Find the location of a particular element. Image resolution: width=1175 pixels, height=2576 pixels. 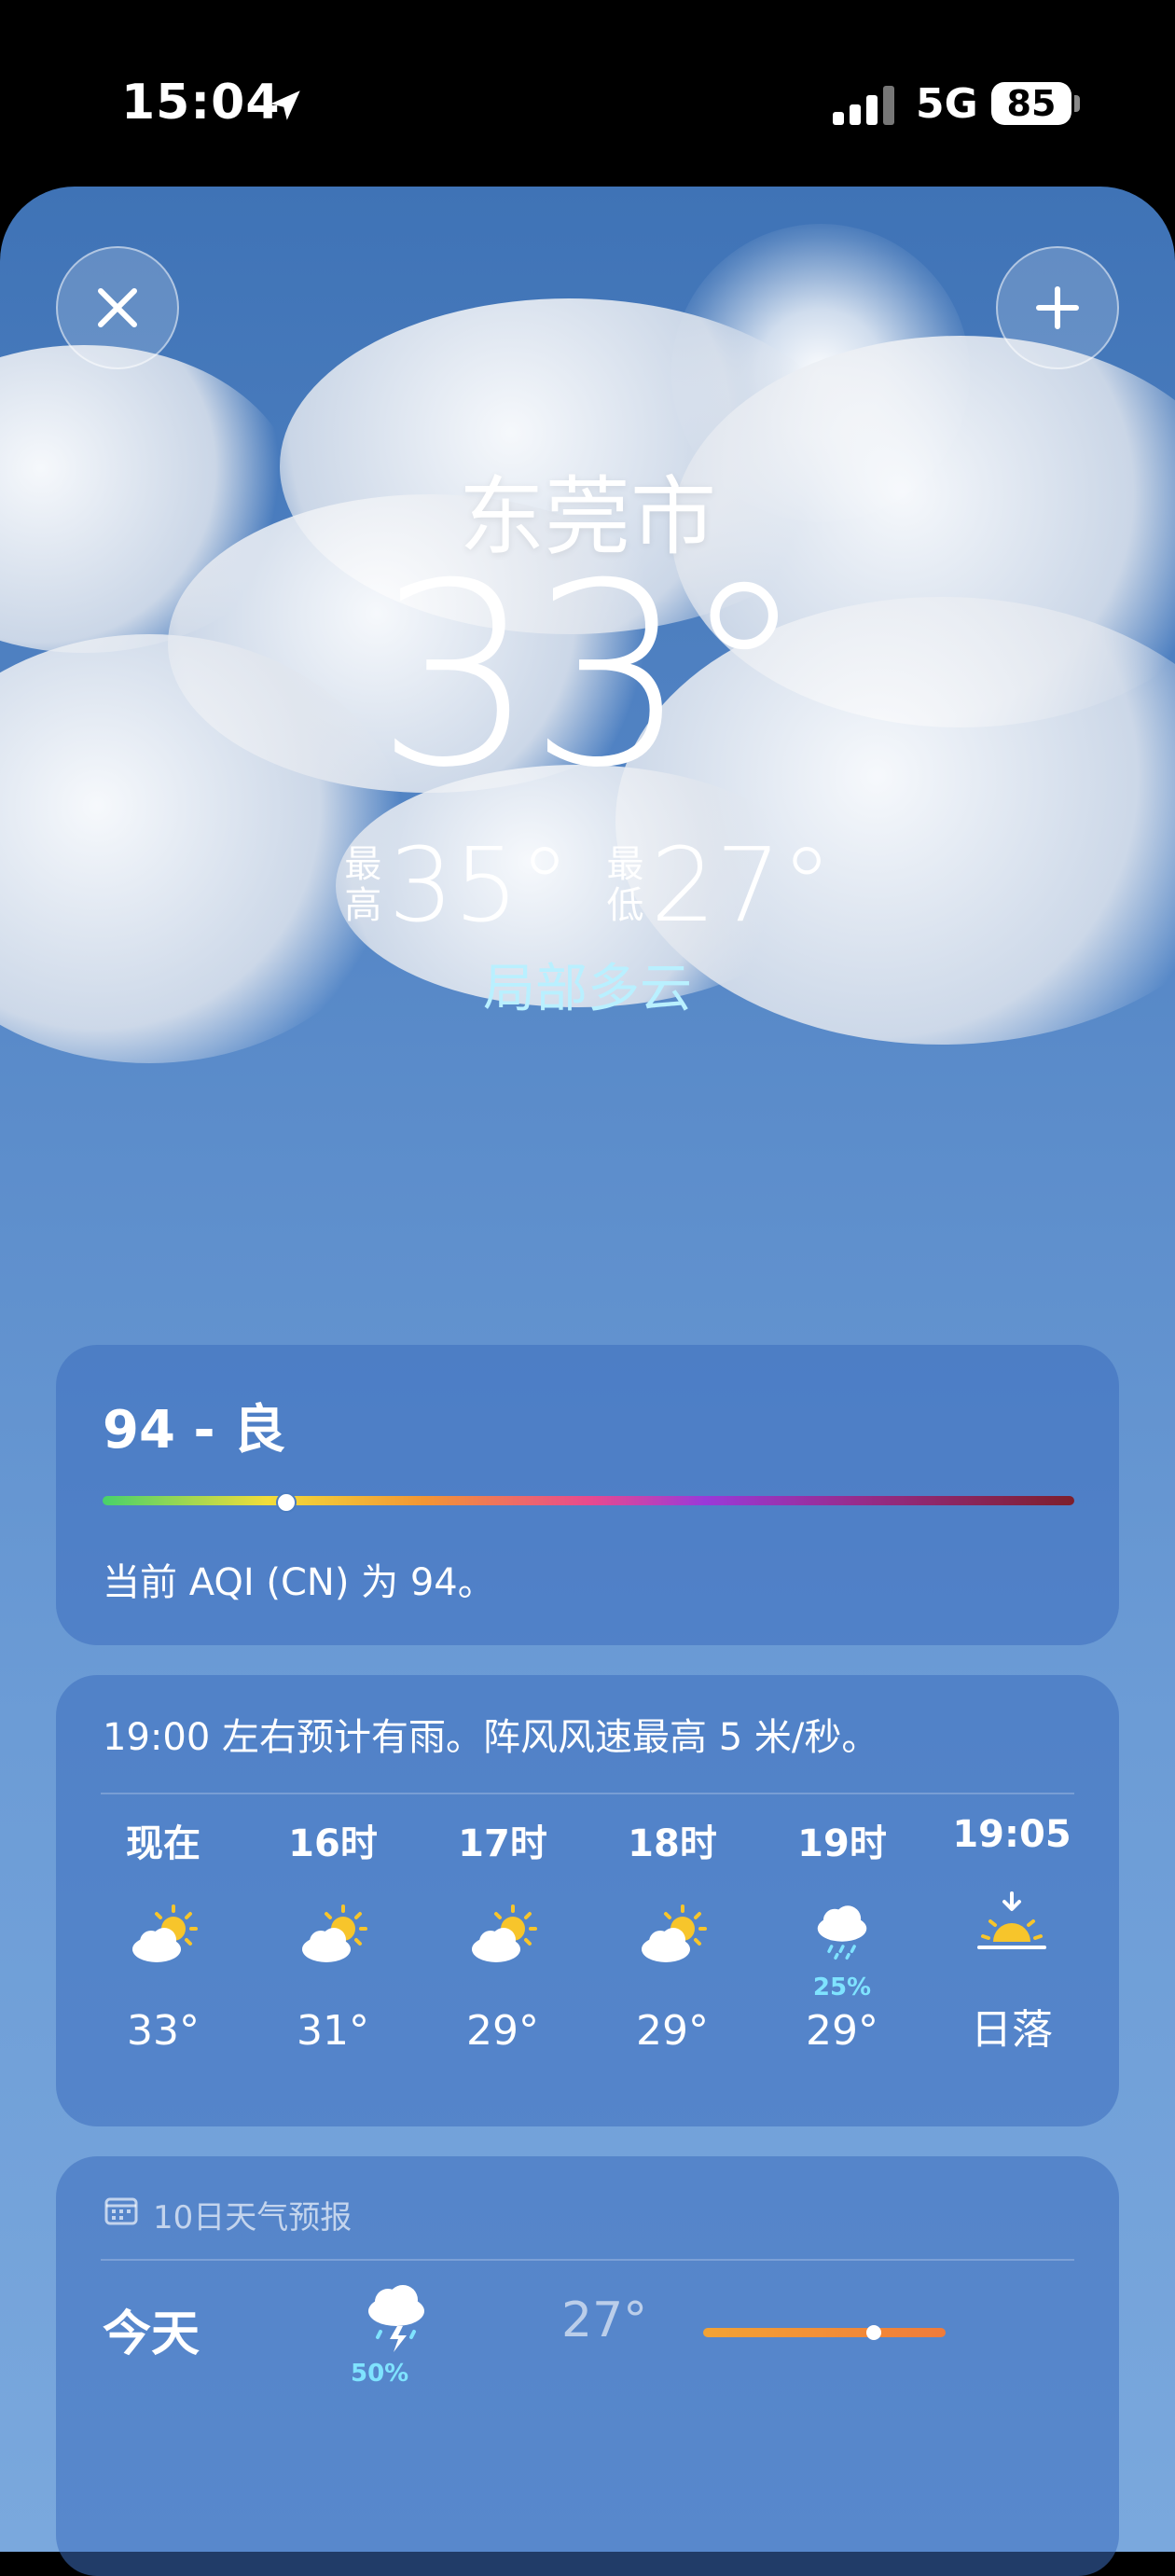

high-label: 最高 is located at coordinates (363, 885).